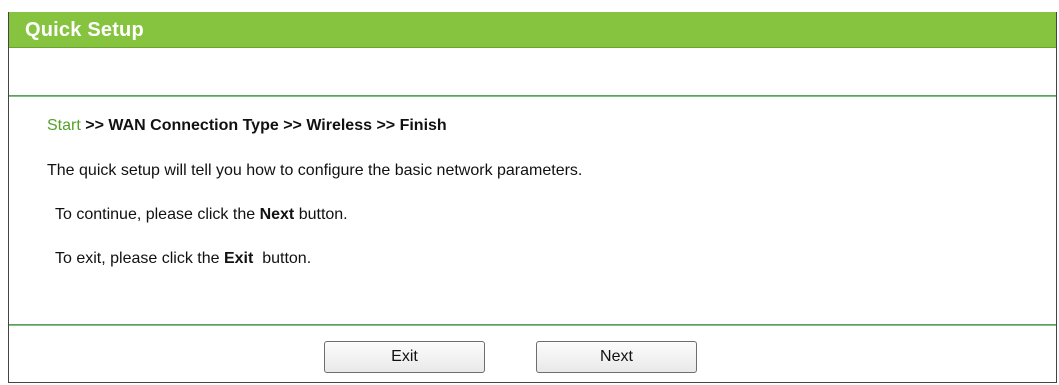  I want to click on step-current: Start, so click(64, 125).